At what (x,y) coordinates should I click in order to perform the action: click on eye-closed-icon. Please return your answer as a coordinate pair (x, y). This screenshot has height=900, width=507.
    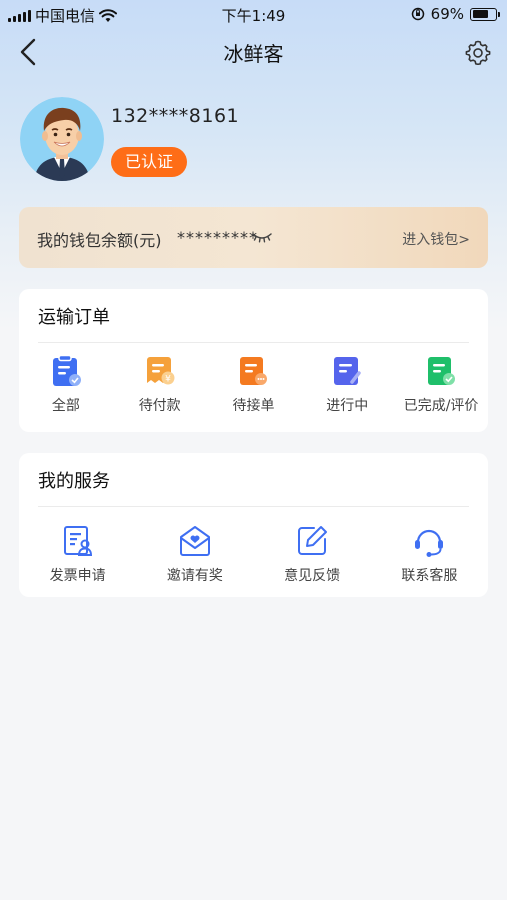
    Looking at the image, I should click on (262, 237).